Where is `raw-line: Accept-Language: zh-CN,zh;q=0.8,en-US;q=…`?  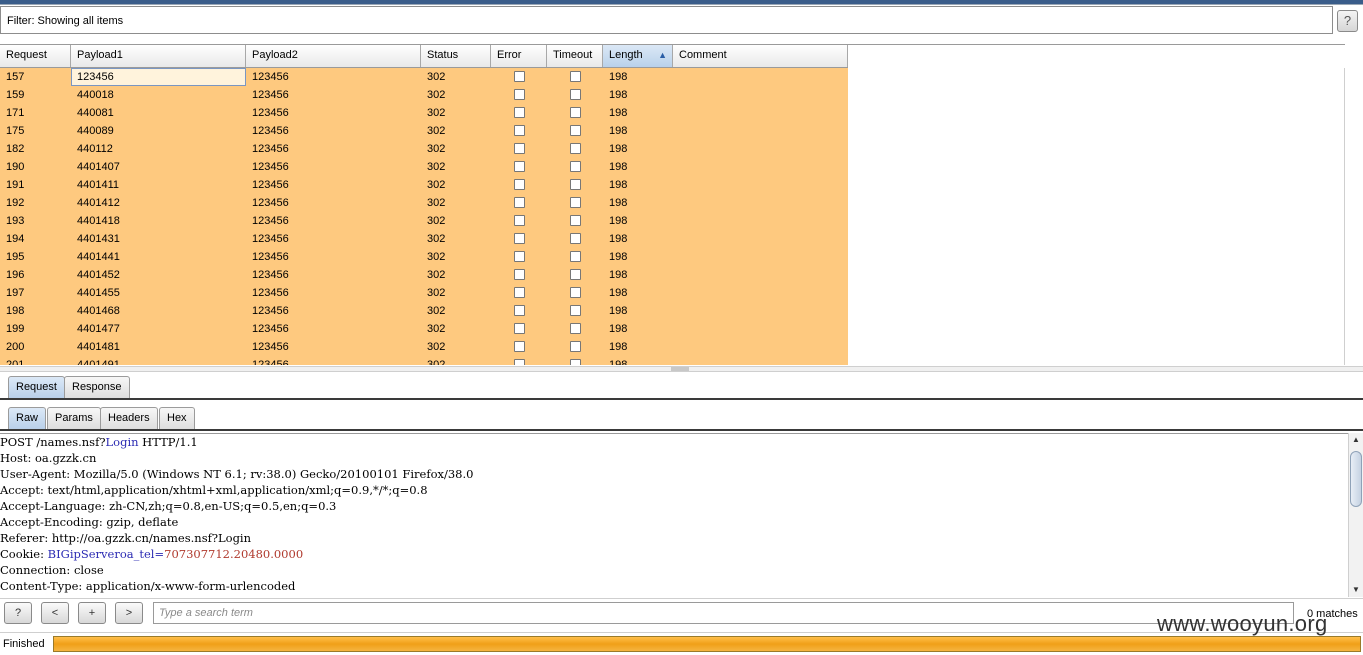
raw-line: Accept-Language: zh-CN,zh;q=0.8,en-US;q=… is located at coordinates (674, 506).